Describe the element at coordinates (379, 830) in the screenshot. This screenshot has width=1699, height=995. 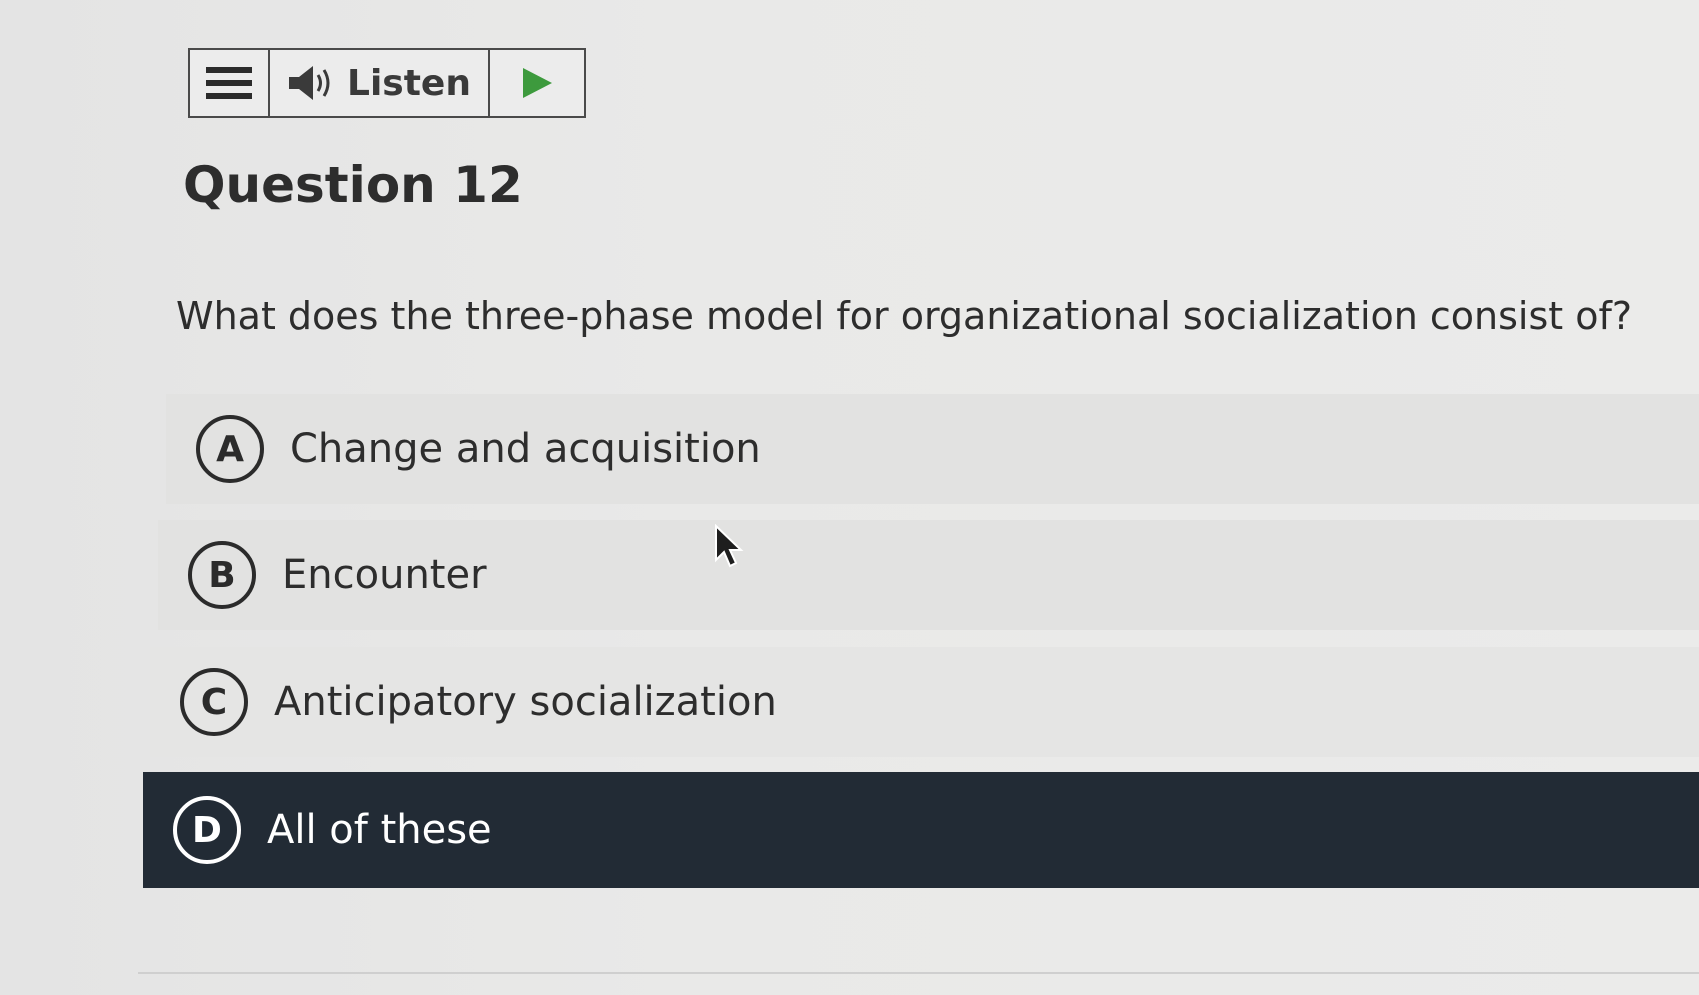
I see `option-label-d: All of these` at that location.